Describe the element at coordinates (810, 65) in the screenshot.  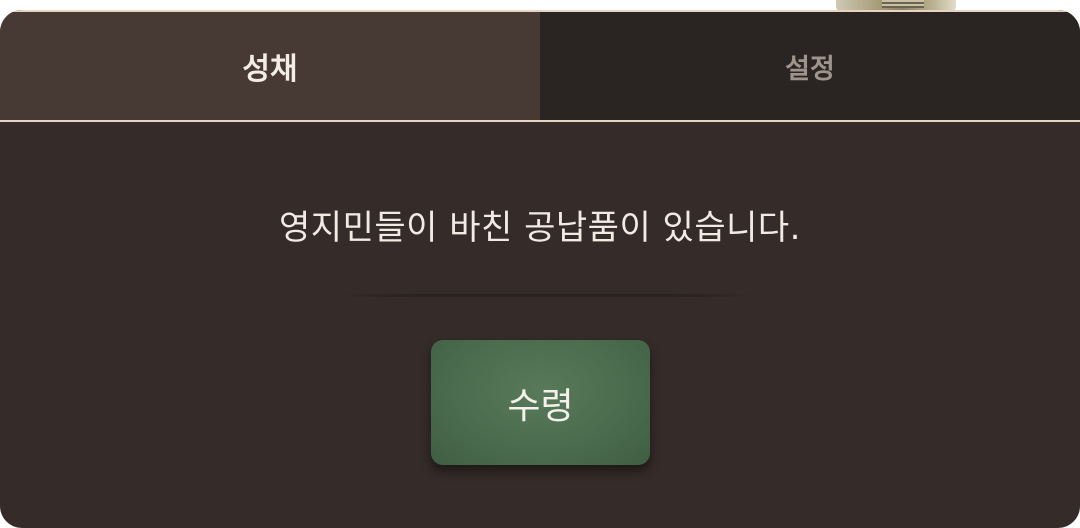
I see `tab-settings: 설정` at that location.